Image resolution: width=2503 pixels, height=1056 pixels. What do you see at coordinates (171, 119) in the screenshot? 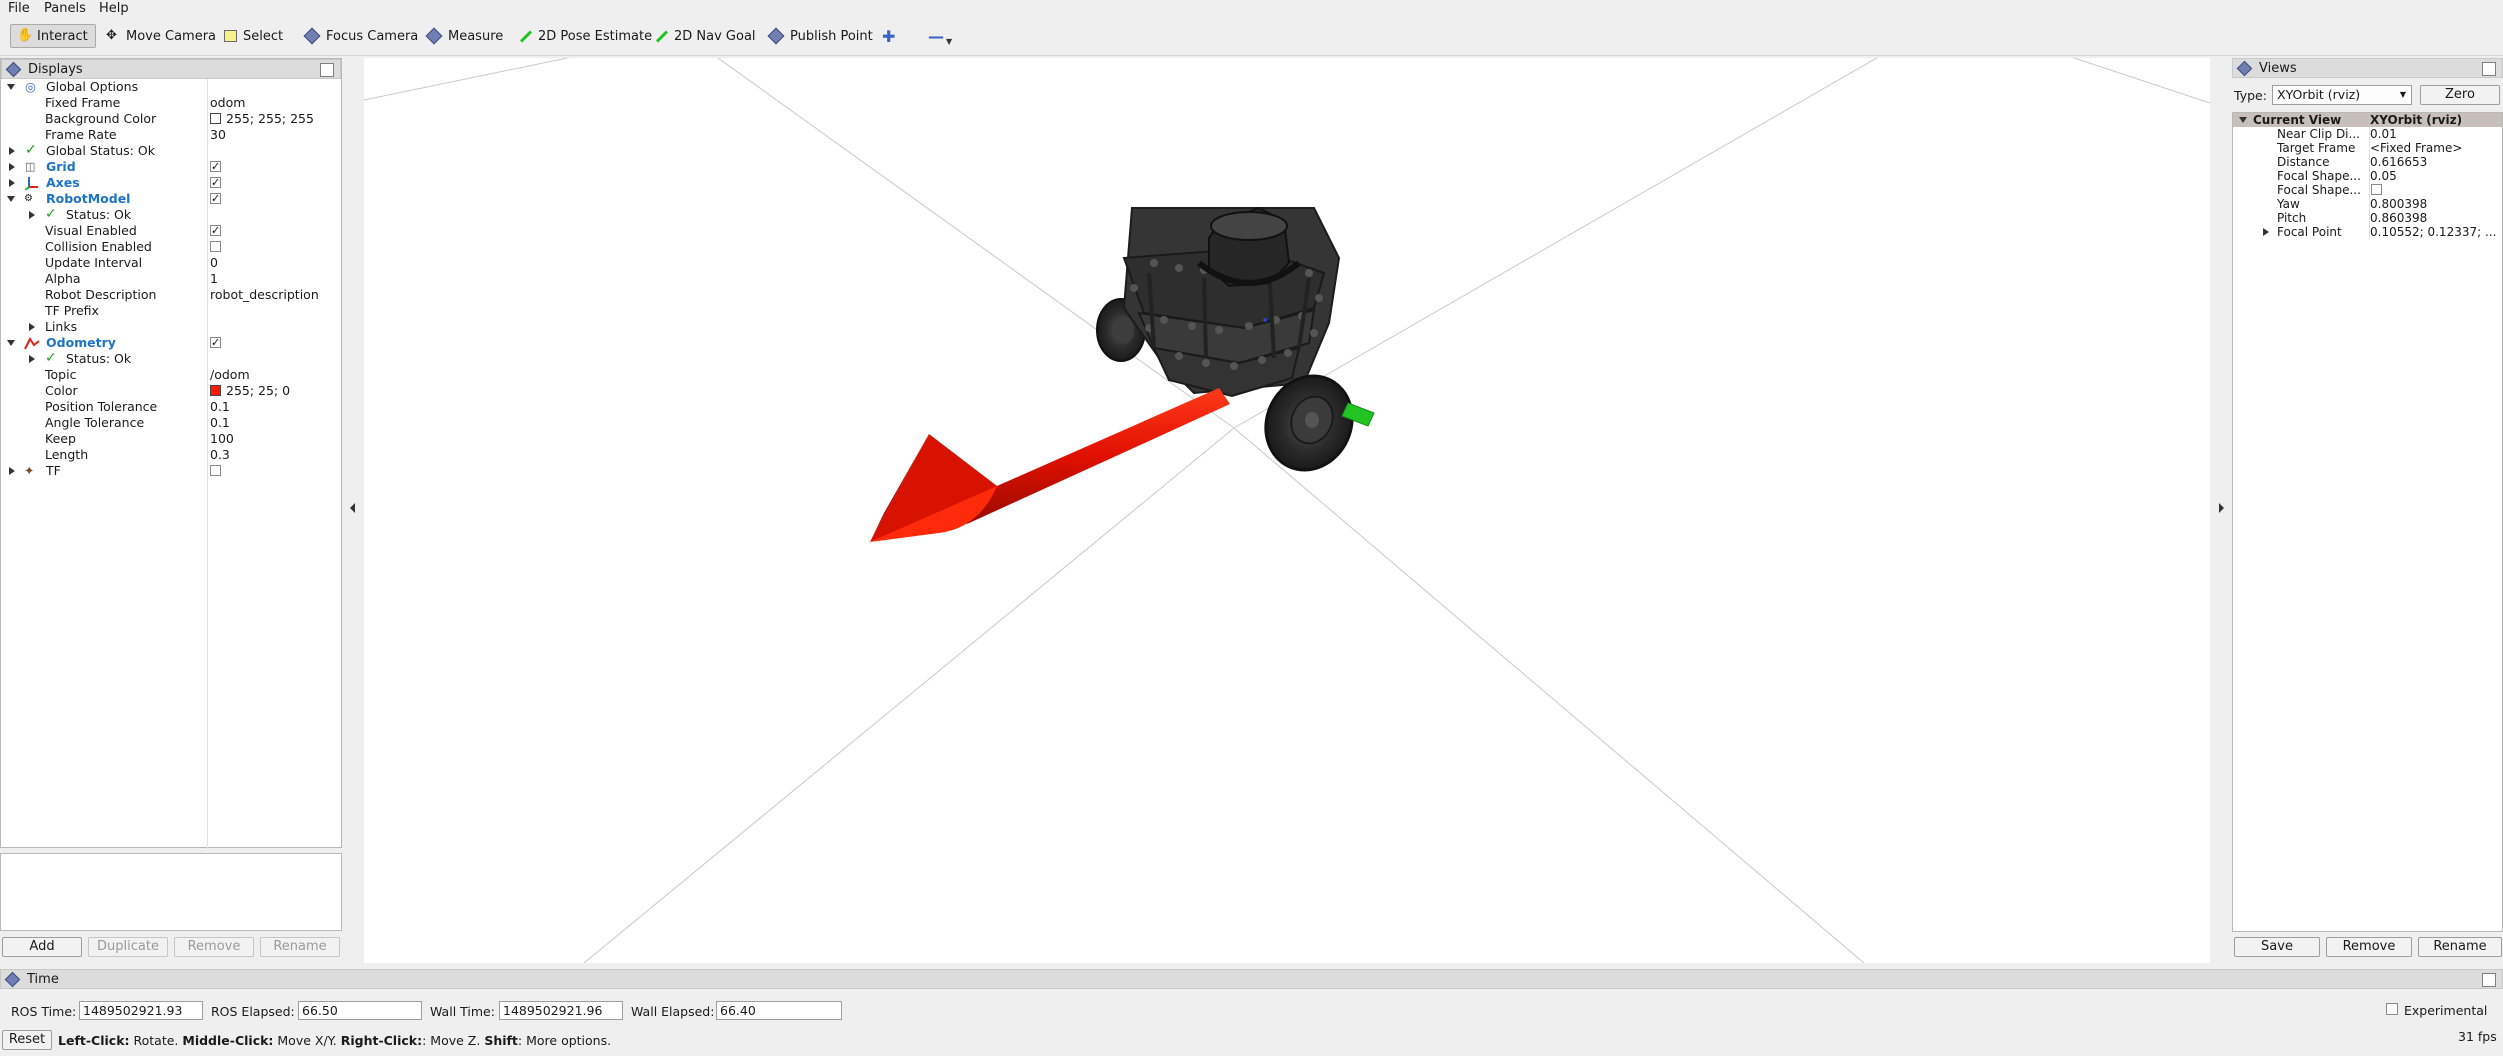
I see `tree-row-background-color: Background Color 255; 255; 255` at bounding box center [171, 119].